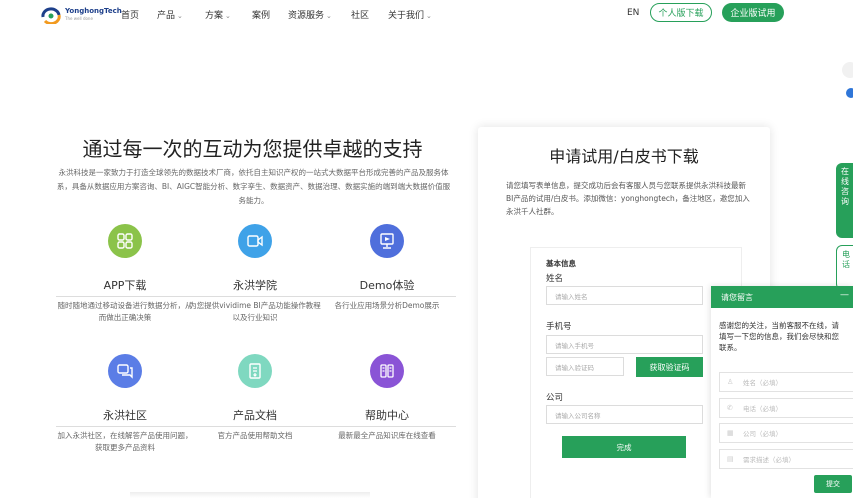 The image size is (853, 498). I want to click on note-icon: ▤, so click(730, 459).